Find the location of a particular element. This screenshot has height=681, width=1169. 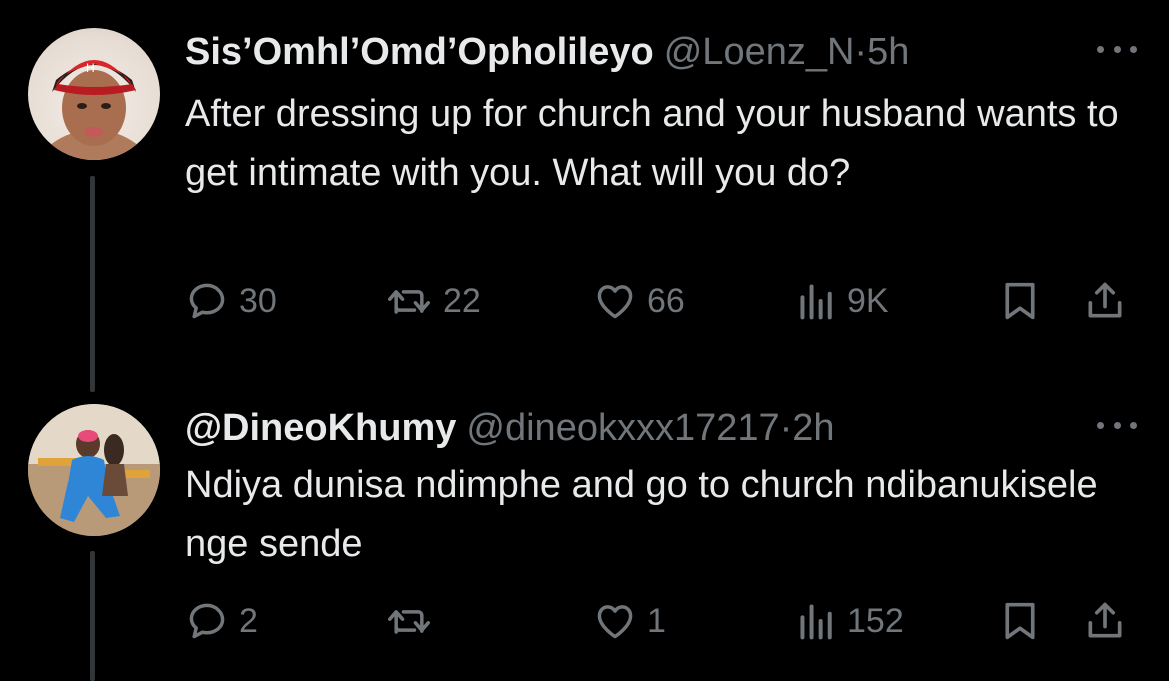

reply-button: 2 is located at coordinates (221, 621).